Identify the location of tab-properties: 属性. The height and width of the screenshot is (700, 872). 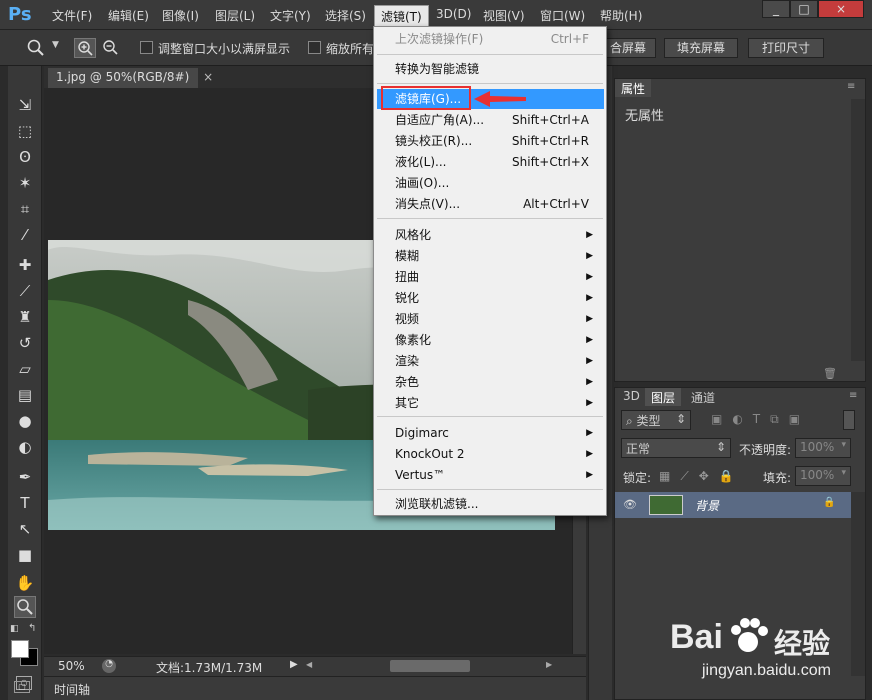
(633, 88).